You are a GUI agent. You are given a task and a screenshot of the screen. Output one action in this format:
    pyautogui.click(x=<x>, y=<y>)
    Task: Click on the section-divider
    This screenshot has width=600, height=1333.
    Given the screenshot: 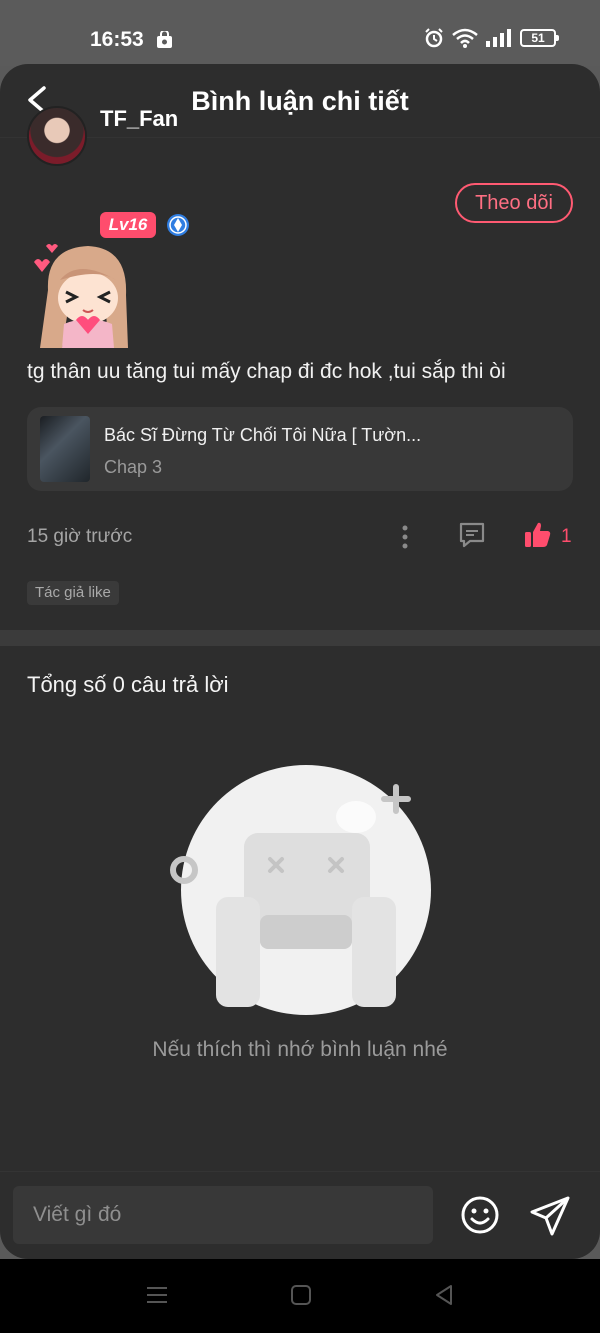 What is the action you would take?
    pyautogui.click(x=300, y=638)
    